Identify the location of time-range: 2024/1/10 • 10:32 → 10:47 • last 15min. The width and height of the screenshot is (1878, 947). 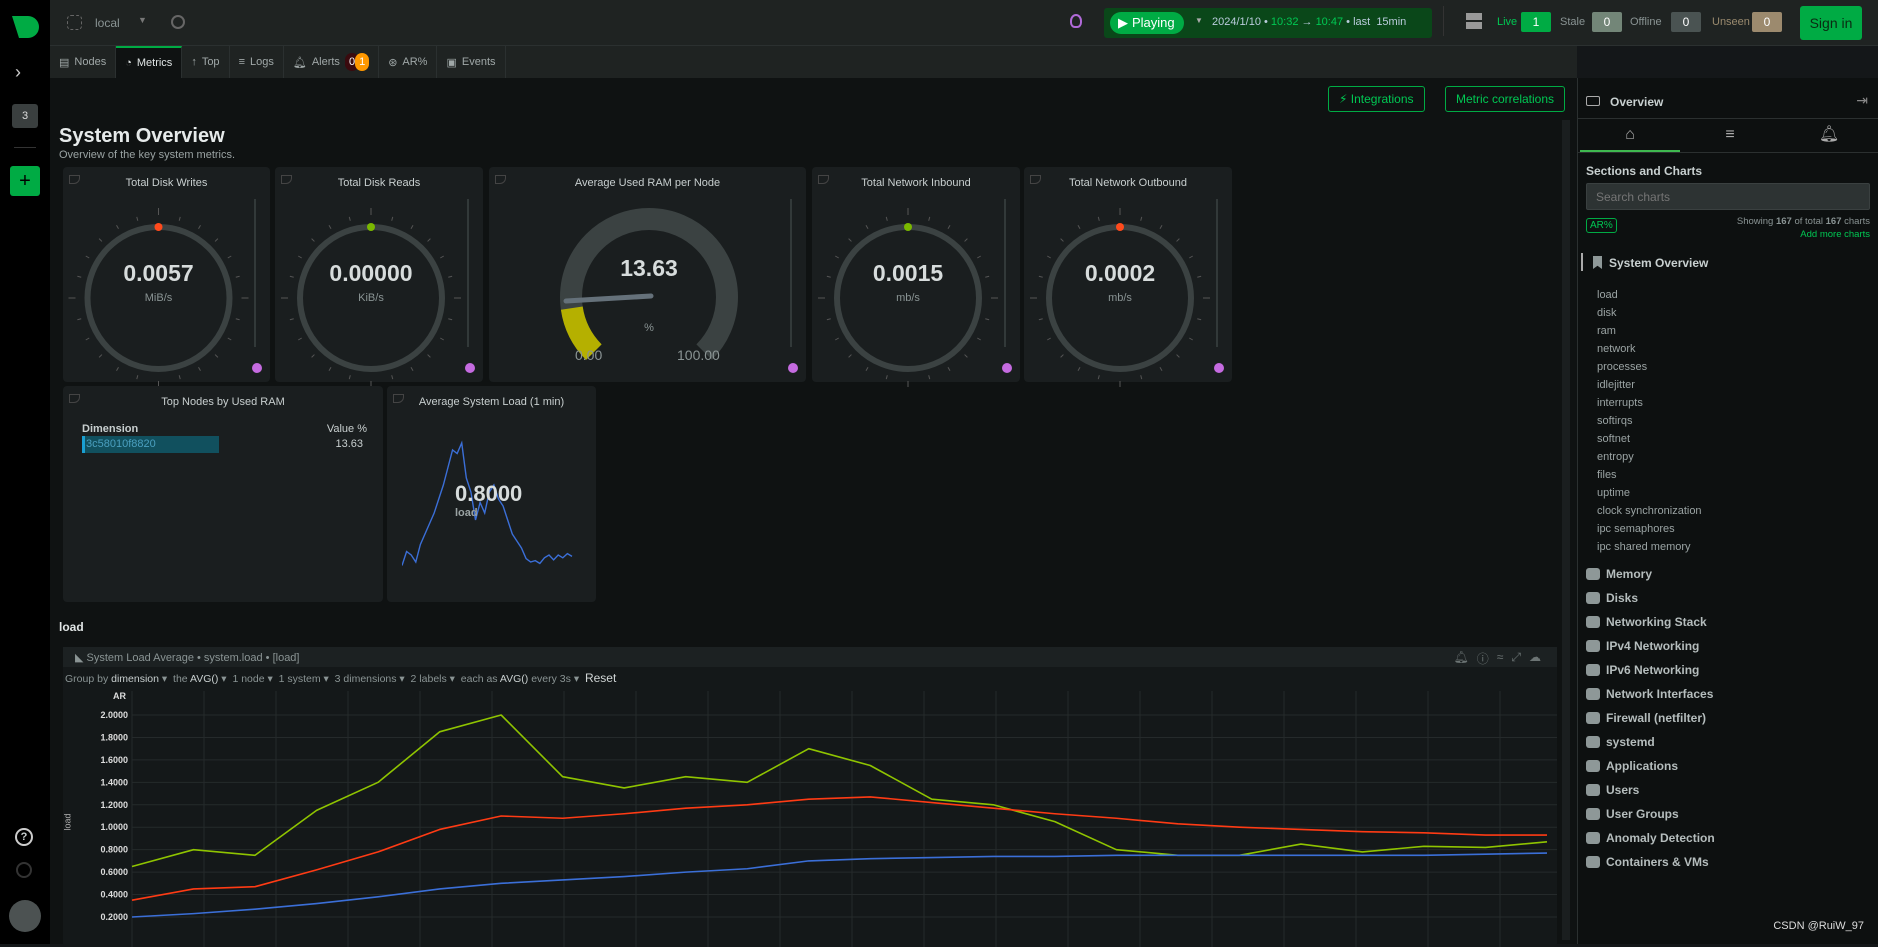
(1309, 22).